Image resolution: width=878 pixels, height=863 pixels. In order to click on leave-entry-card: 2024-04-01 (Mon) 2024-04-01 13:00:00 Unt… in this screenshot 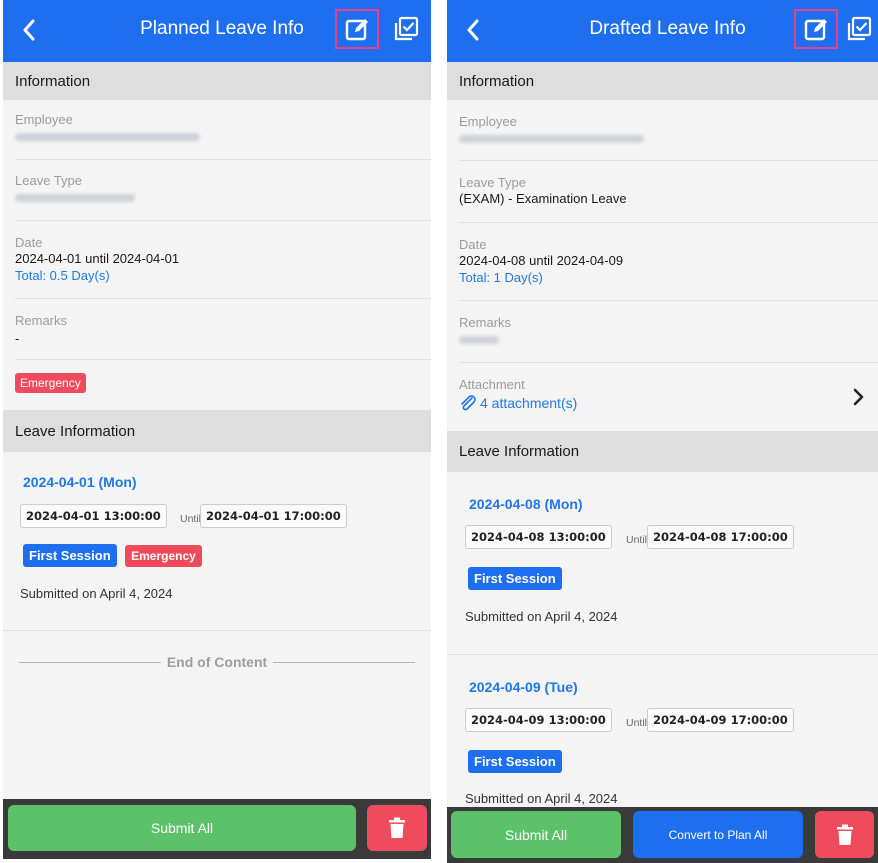, I will do `click(217, 541)`.